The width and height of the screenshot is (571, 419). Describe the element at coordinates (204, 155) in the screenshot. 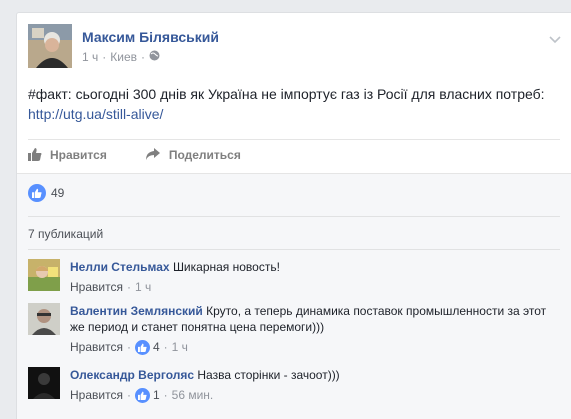

I see `share-label: Поделиться` at that location.